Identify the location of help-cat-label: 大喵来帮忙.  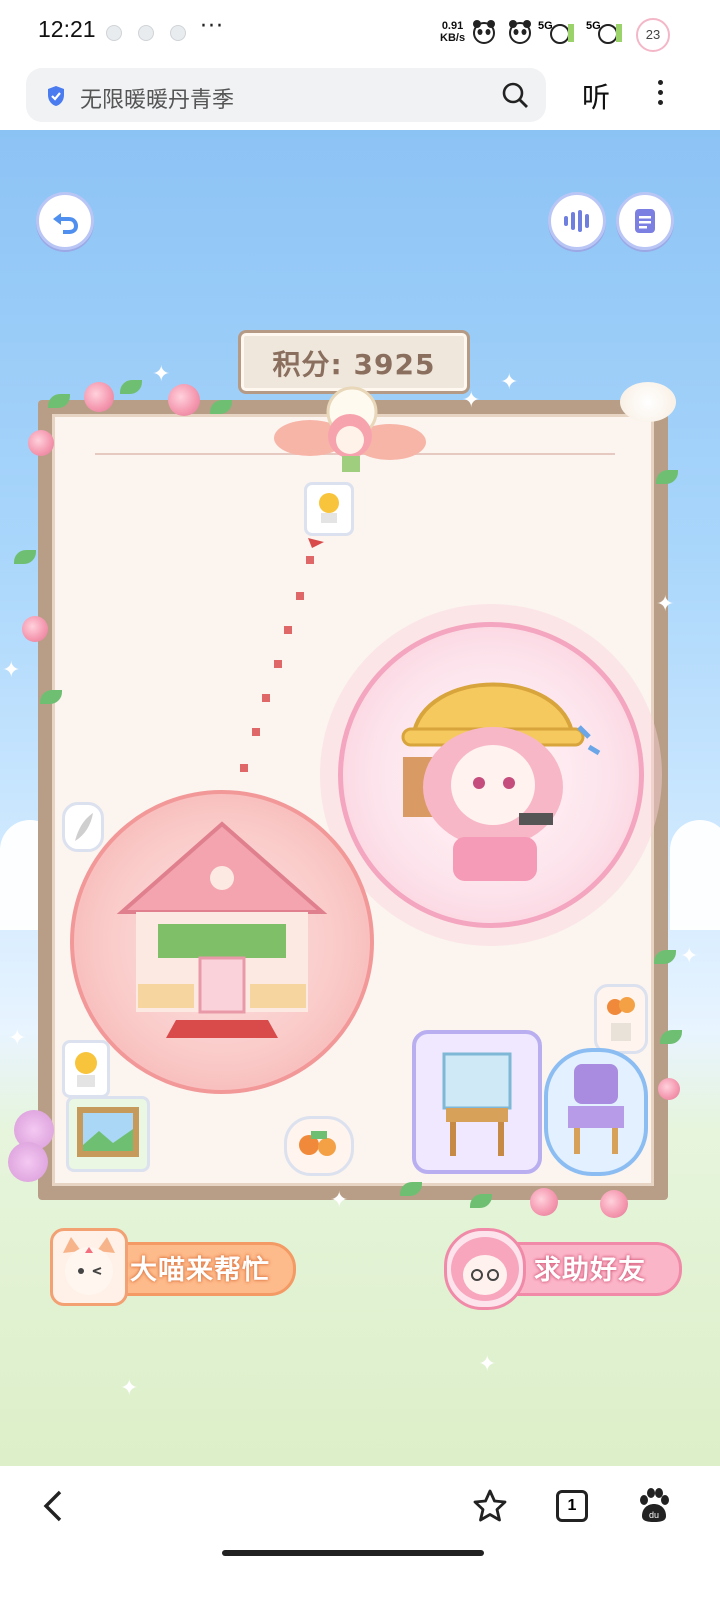
(200, 1270).